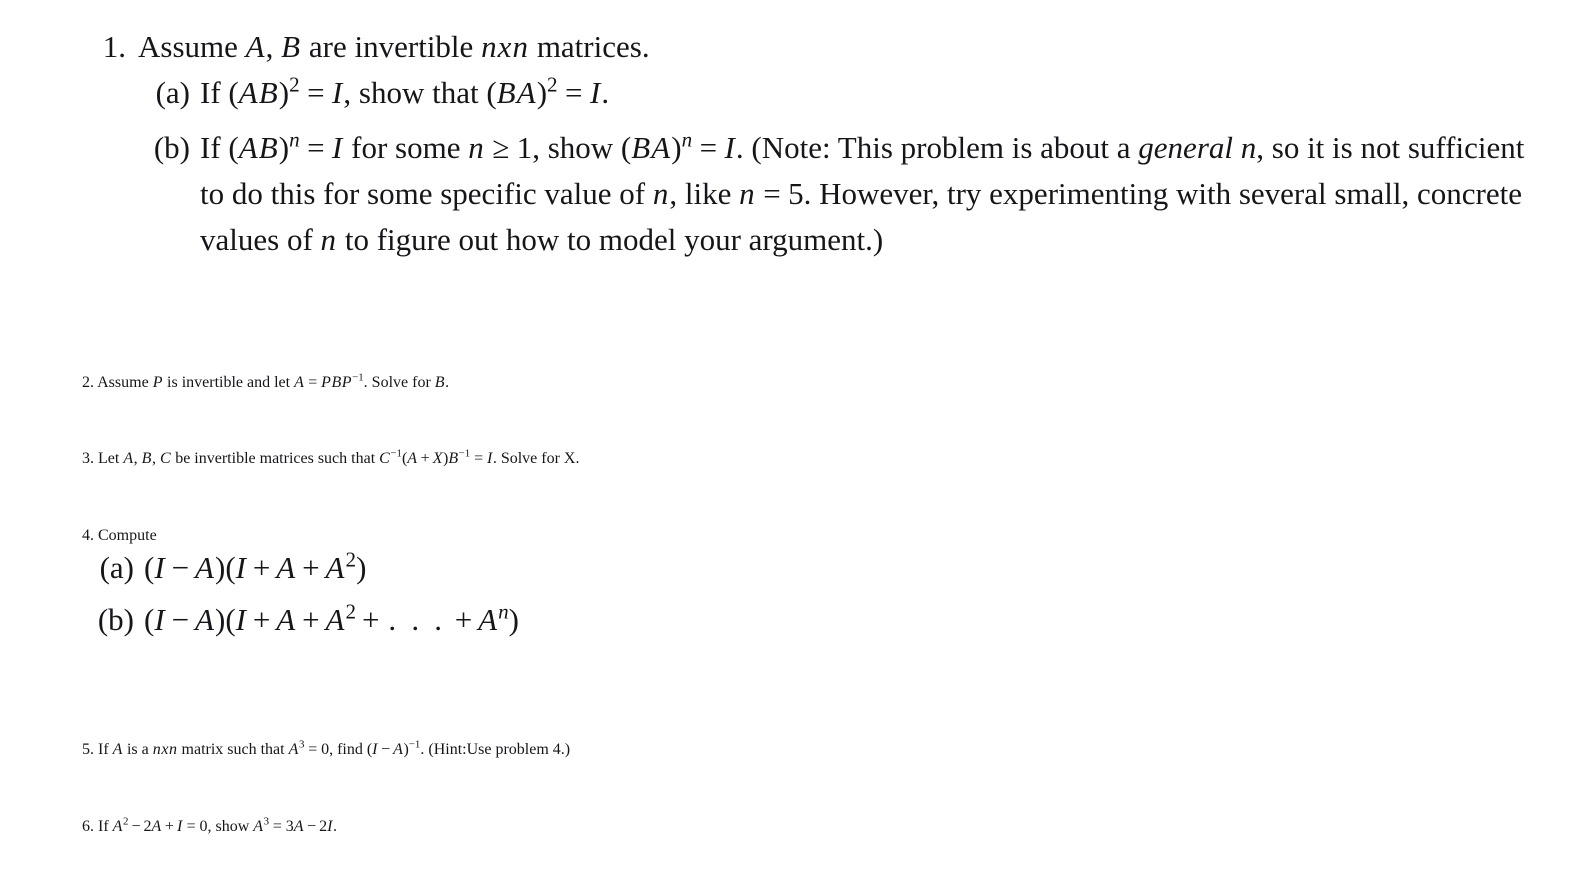  What do you see at coordinates (796, 193) in the screenshot?
I see `number-five: 5` at bounding box center [796, 193].